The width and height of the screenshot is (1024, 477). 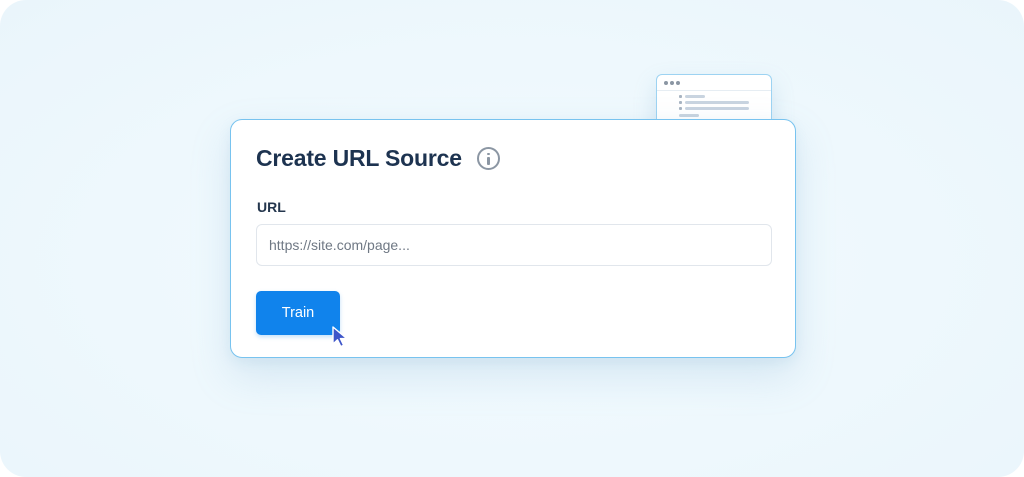 I want to click on url-field-label: URL, so click(x=271, y=207).